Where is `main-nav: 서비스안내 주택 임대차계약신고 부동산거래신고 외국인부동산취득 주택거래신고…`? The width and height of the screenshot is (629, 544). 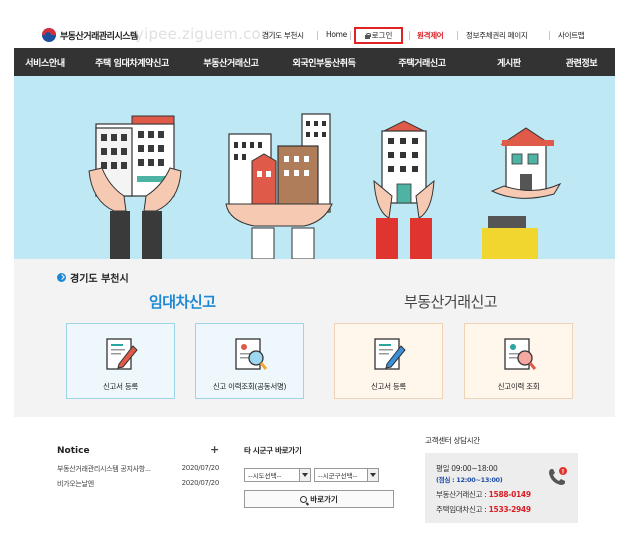
main-nav: 서비스안내 주택 임대차계약신고 부동산거래신고 외국인부동산취득 주택거래신고… is located at coordinates (314, 62).